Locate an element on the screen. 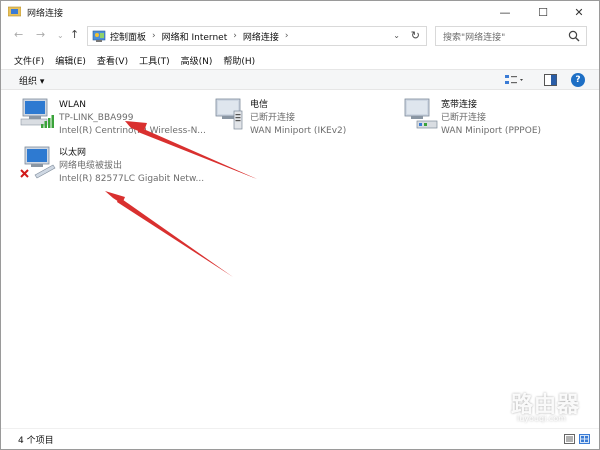 The width and height of the screenshot is (600, 450). broadband-adapter-icon is located at coordinates (421, 113).